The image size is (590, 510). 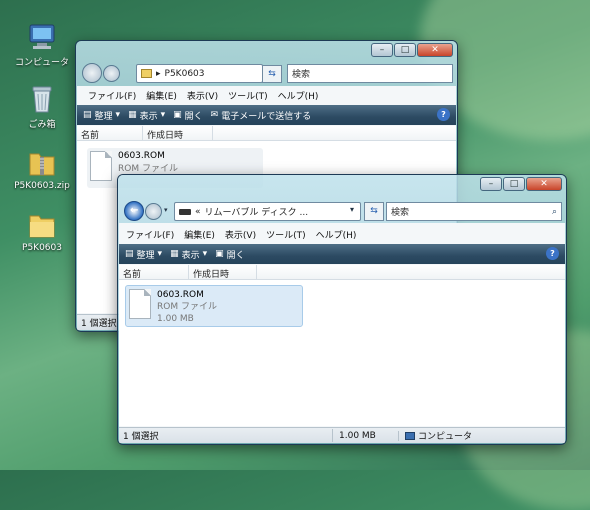 I want to click on desktop-icon-computer: コンピュータ, so click(x=42, y=45).